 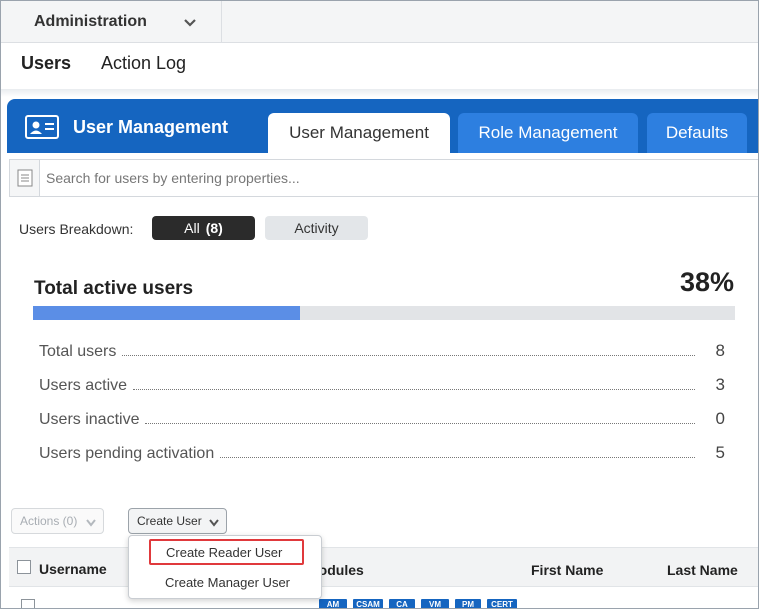 I want to click on module-selector: Administration, so click(x=118, y=22).